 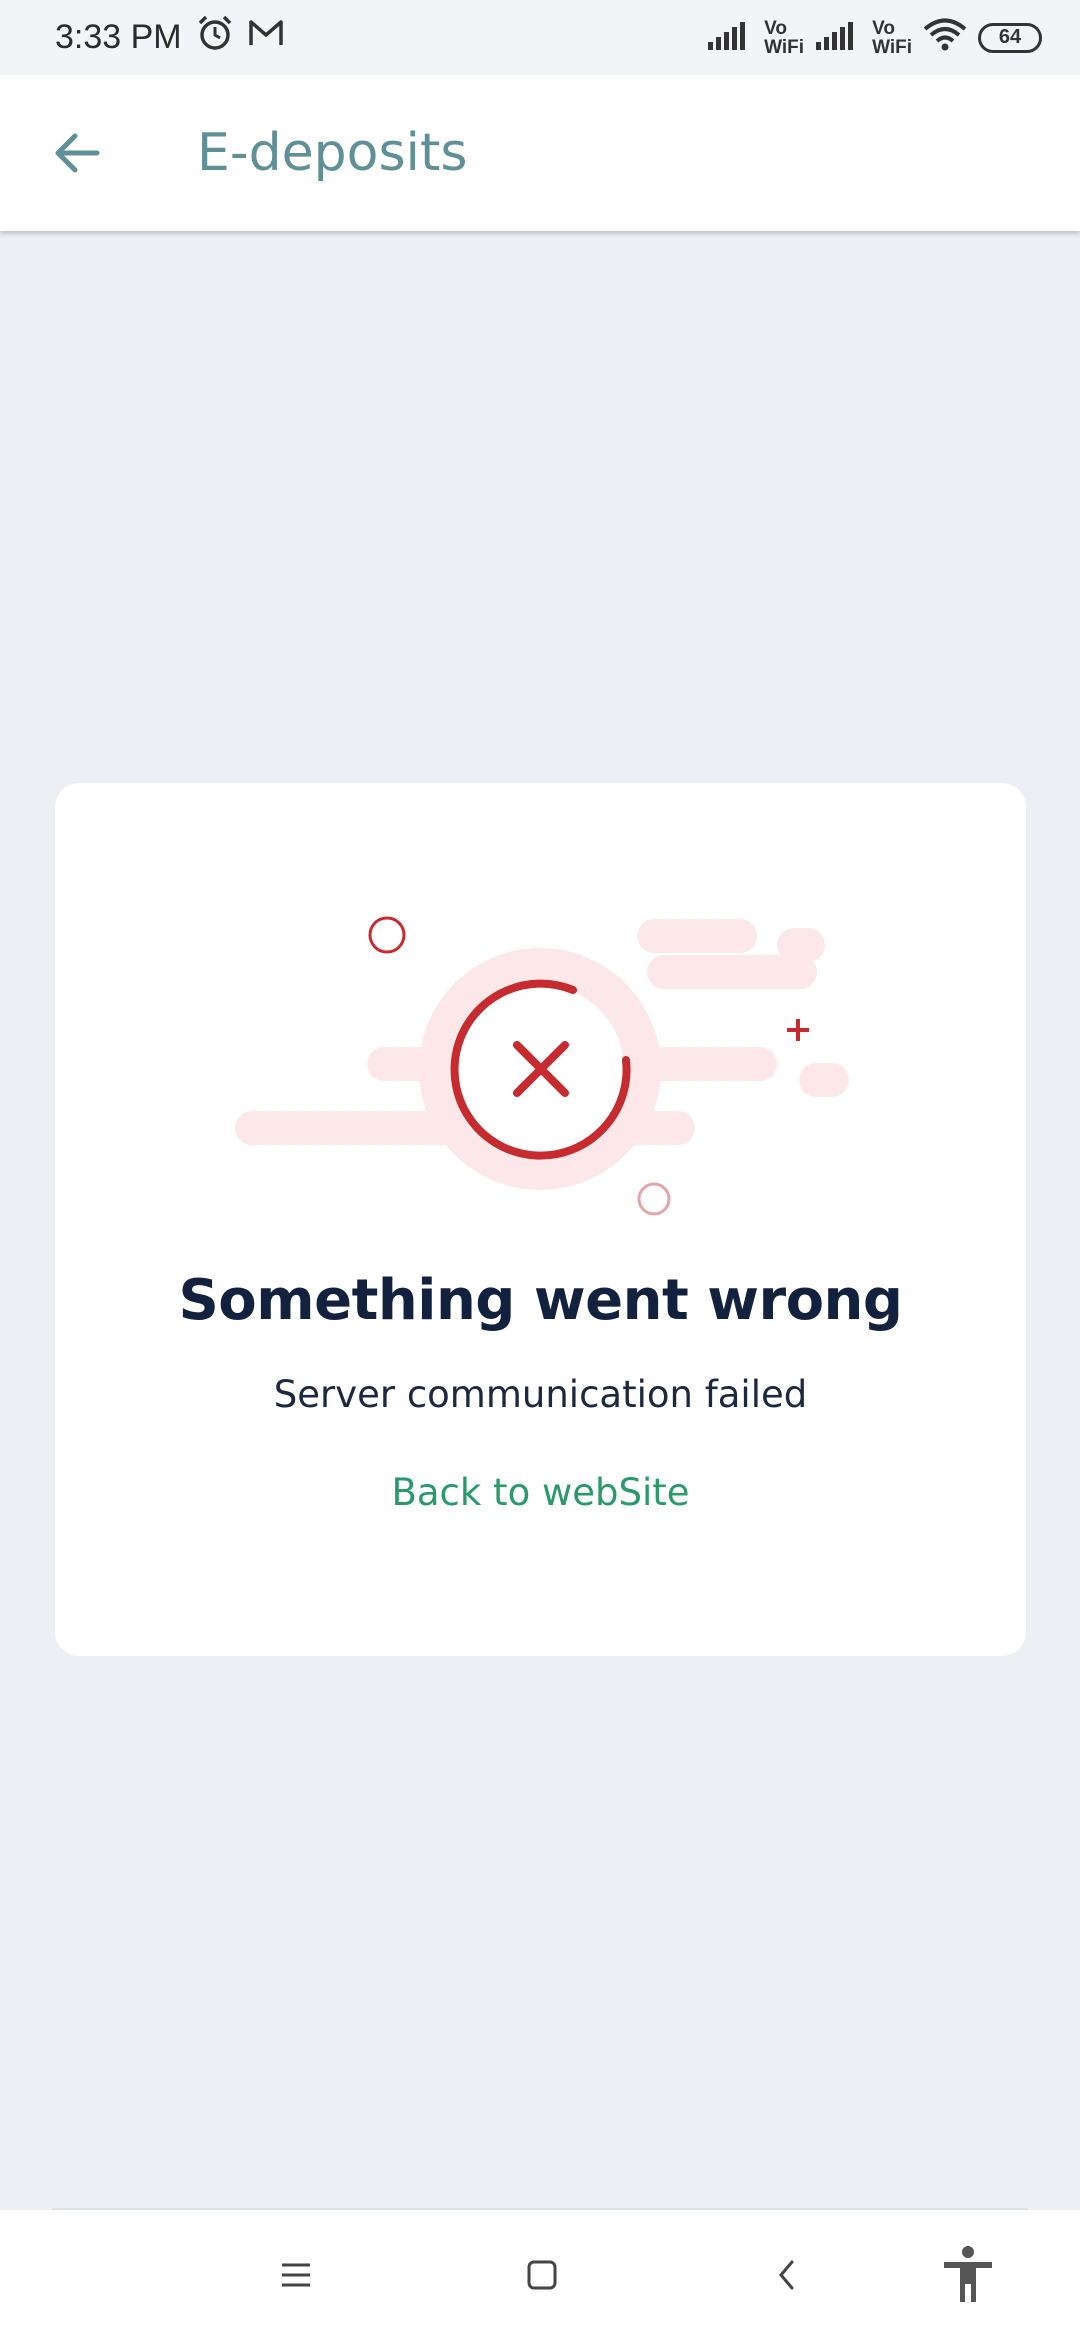 I want to click on accessibility-button, so click(x=968, y=2275).